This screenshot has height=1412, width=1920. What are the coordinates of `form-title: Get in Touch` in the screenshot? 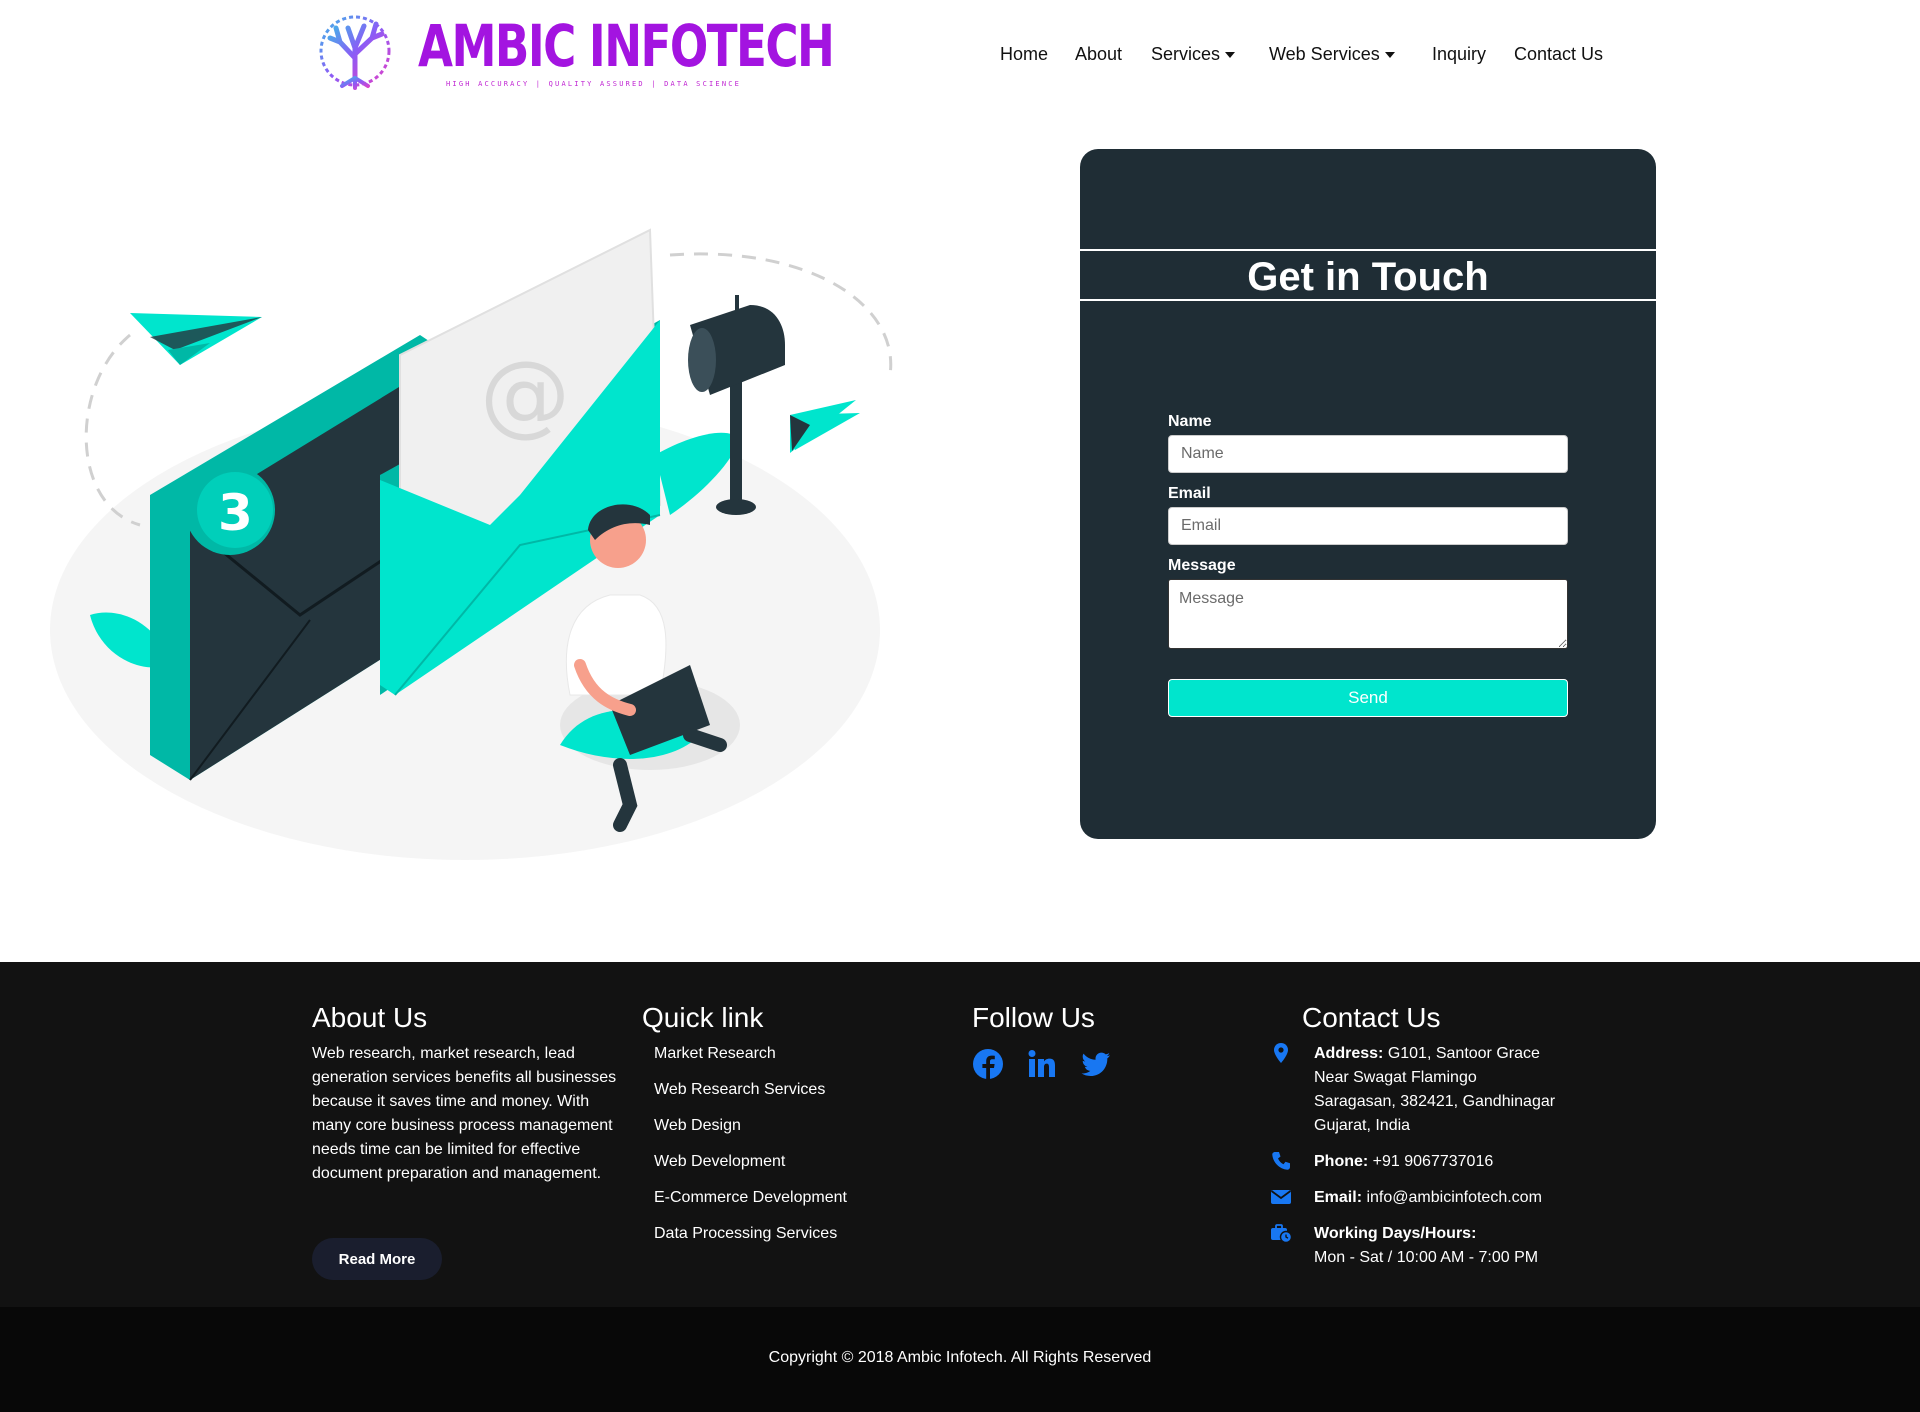 It's located at (1368, 277).